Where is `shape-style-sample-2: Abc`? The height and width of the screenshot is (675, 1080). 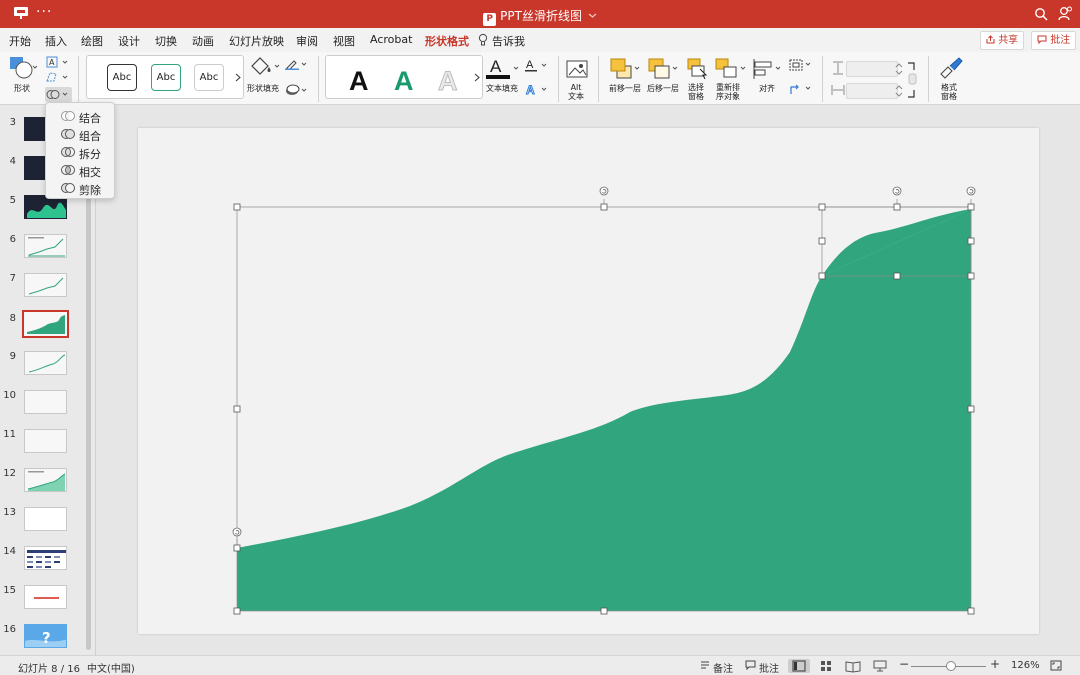 shape-style-sample-2: Abc is located at coordinates (166, 77).